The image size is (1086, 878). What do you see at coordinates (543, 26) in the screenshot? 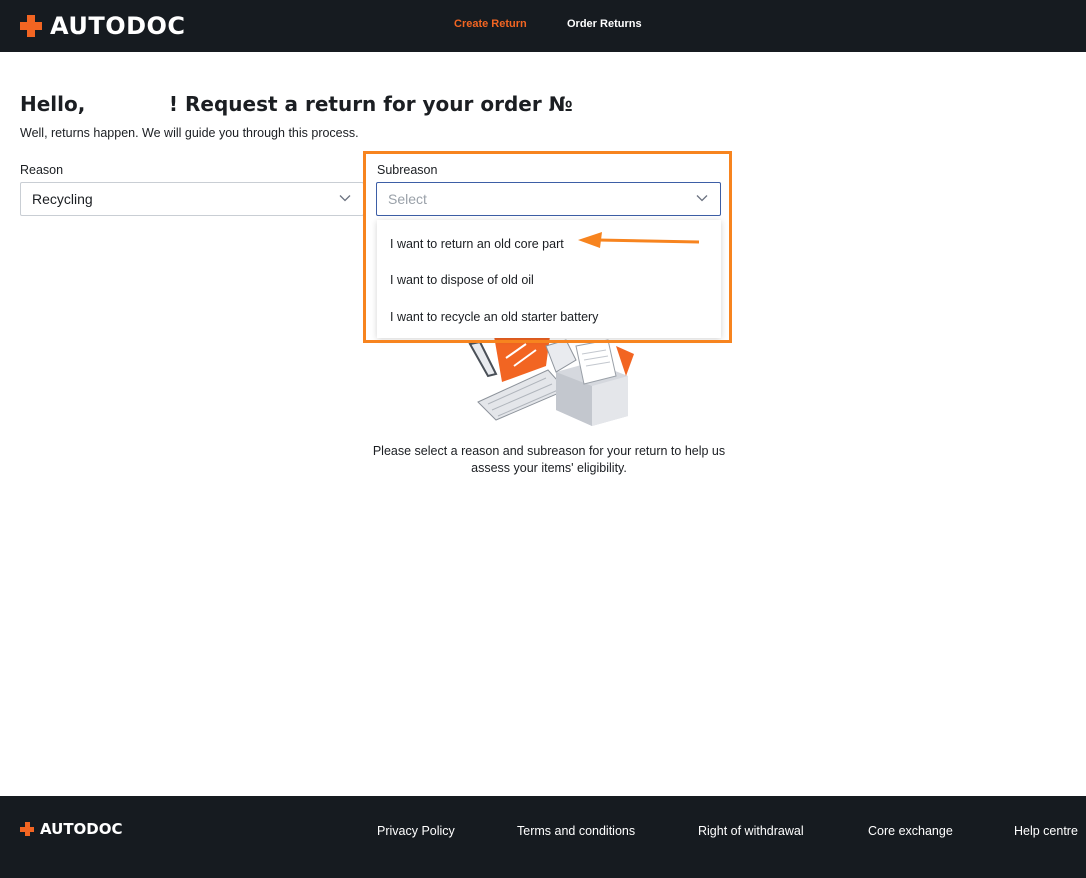
I see `top-header: AUTODOC Create Return Order Returns` at bounding box center [543, 26].